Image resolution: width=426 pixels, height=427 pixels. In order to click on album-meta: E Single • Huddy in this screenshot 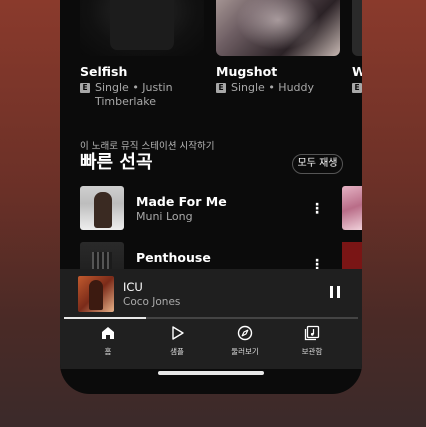, I will do `click(278, 88)`.